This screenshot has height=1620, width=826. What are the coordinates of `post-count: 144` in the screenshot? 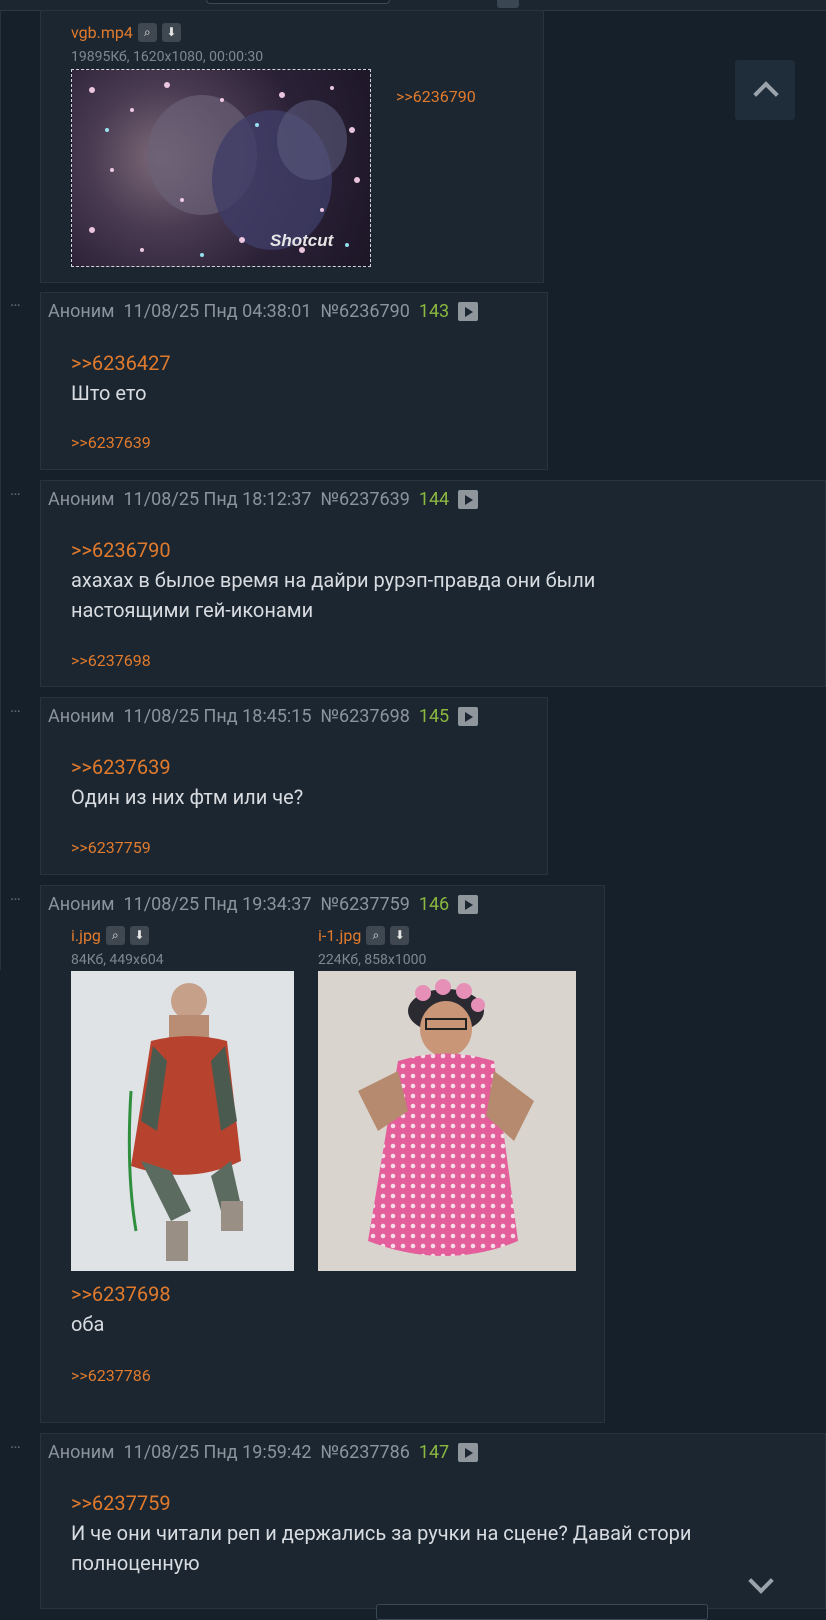 It's located at (434, 499).